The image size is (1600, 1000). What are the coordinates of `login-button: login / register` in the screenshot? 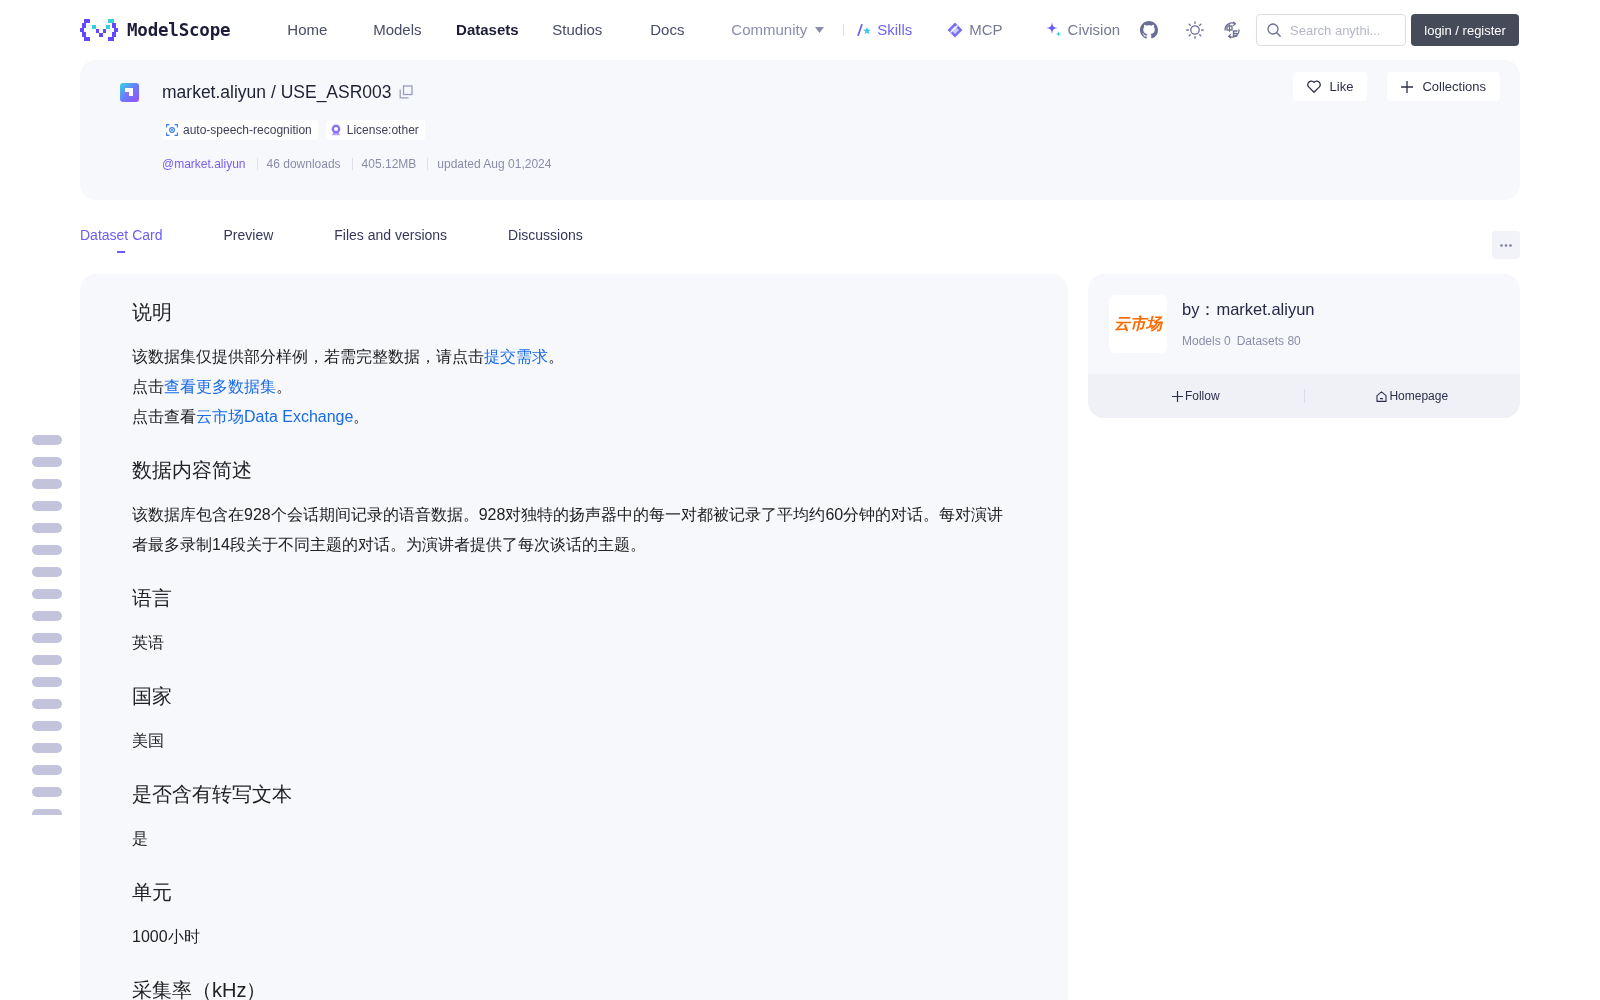 It's located at (1465, 30).